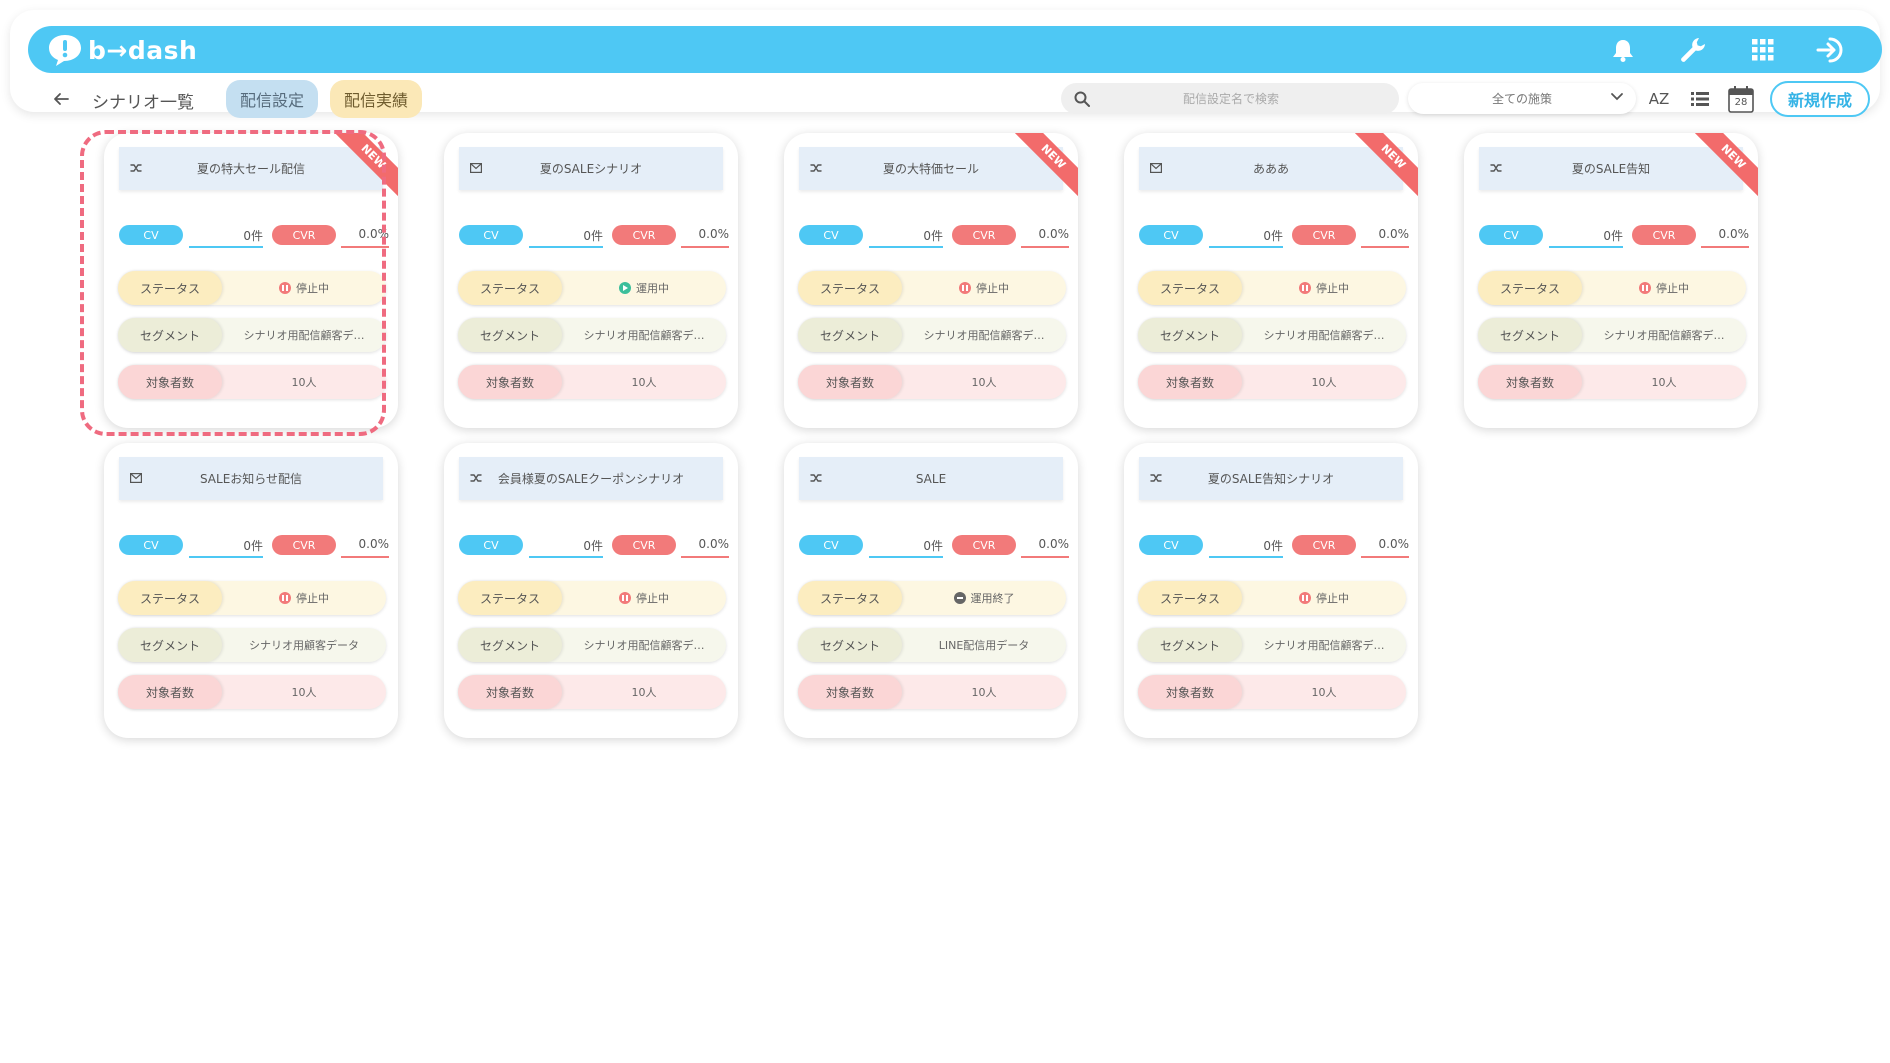  Describe the element at coordinates (955, 49) in the screenshot. I see `top-bar: b→dash` at that location.